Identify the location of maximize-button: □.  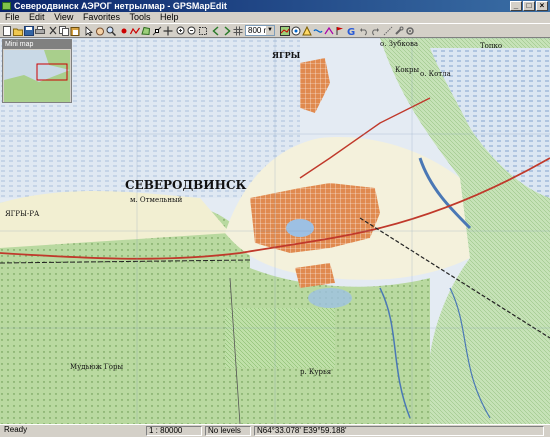
(529, 6).